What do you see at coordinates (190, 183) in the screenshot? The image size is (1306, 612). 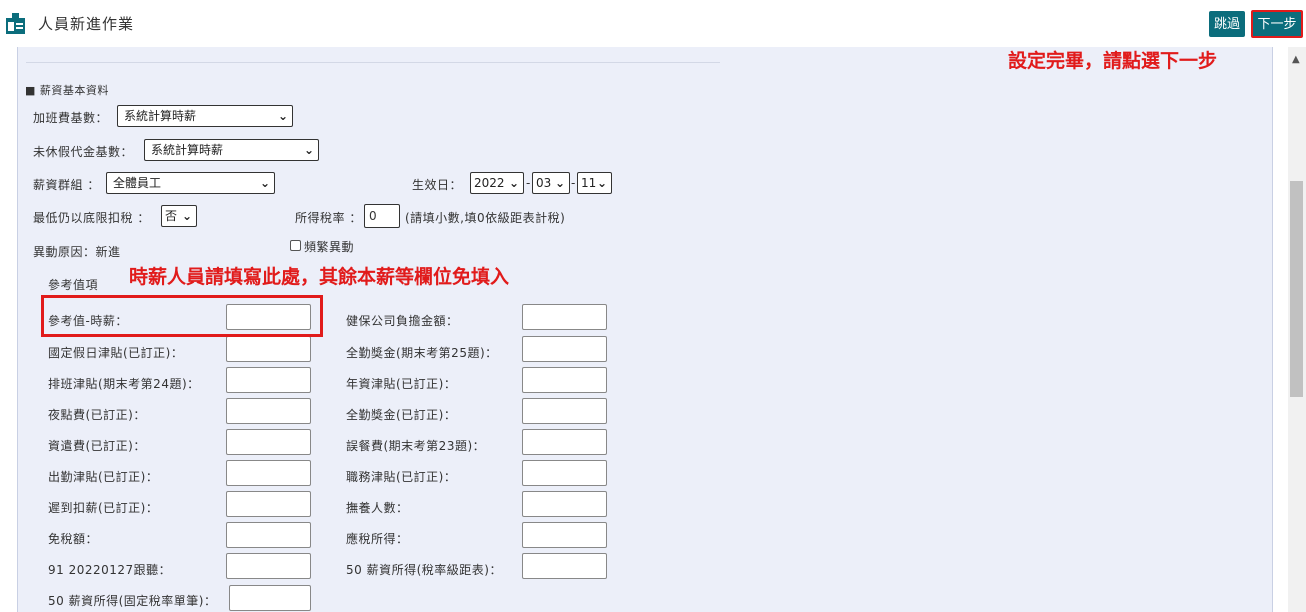 I see `salary-group-select: 全體員工 ⌄` at bounding box center [190, 183].